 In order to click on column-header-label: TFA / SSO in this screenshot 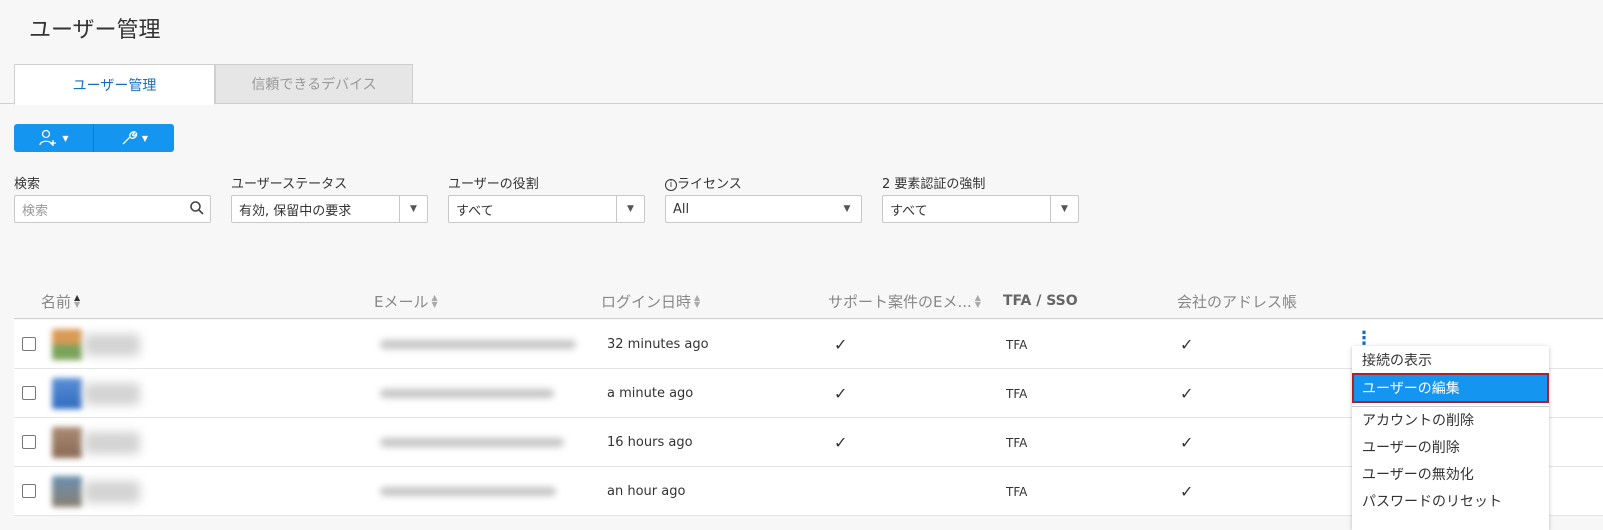, I will do `click(1040, 301)`.